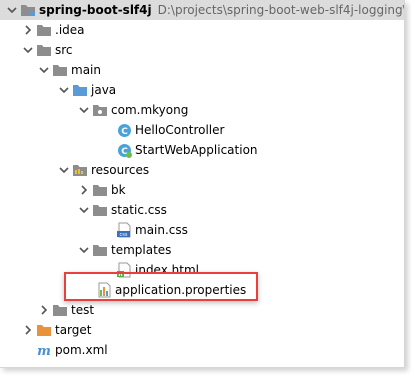 The width and height of the screenshot is (412, 375). Describe the element at coordinates (202, 190) in the screenshot. I see `tree-row-bk: bk` at that location.